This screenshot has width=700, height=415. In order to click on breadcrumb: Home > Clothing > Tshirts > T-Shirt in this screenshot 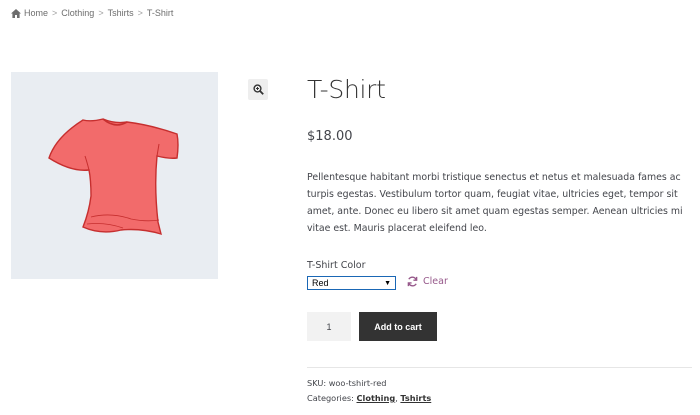, I will do `click(92, 13)`.